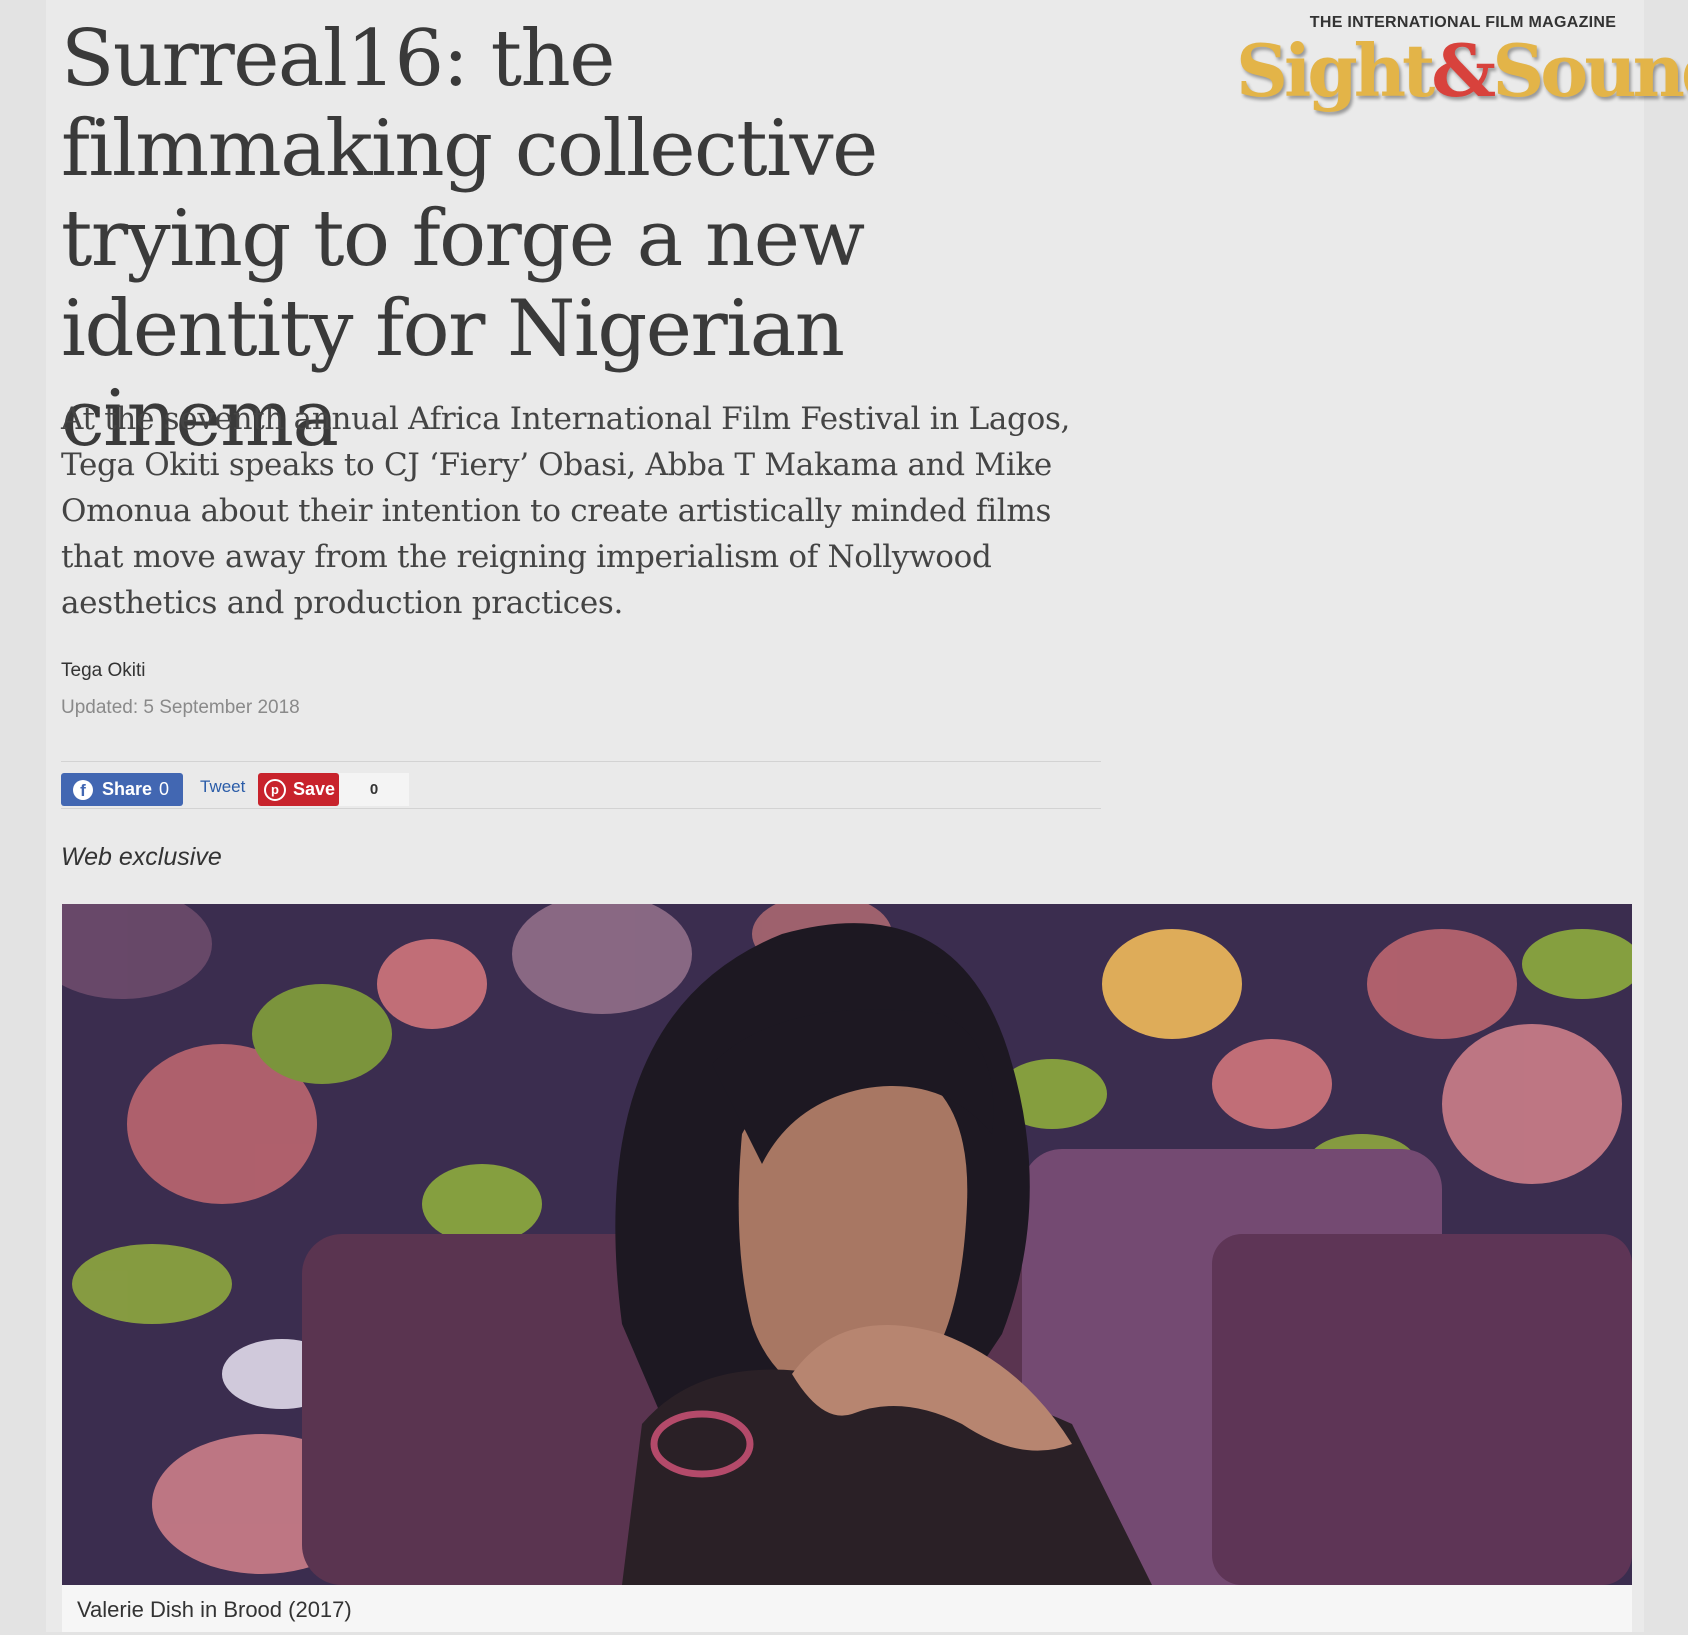 The image size is (1688, 1635). I want to click on facebook-icon: f, so click(83, 789).